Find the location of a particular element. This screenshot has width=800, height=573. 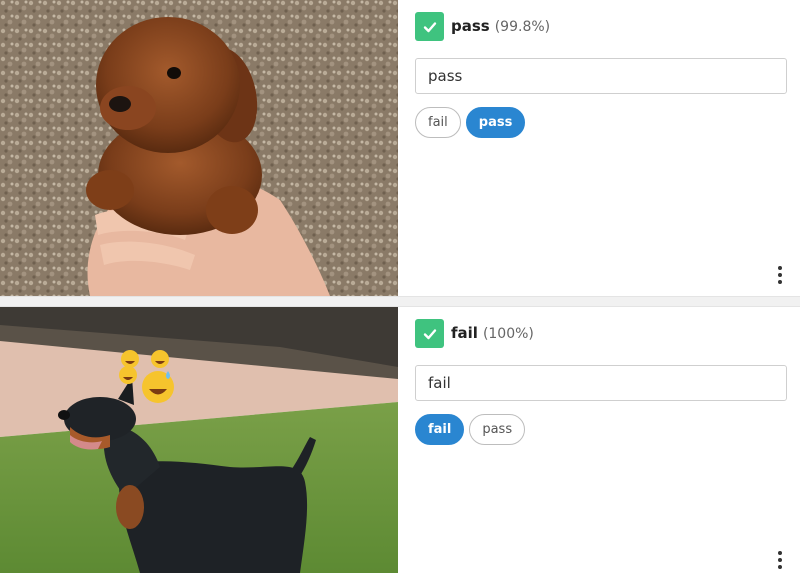

confidence-text: (99.8%) is located at coordinates (522, 27).